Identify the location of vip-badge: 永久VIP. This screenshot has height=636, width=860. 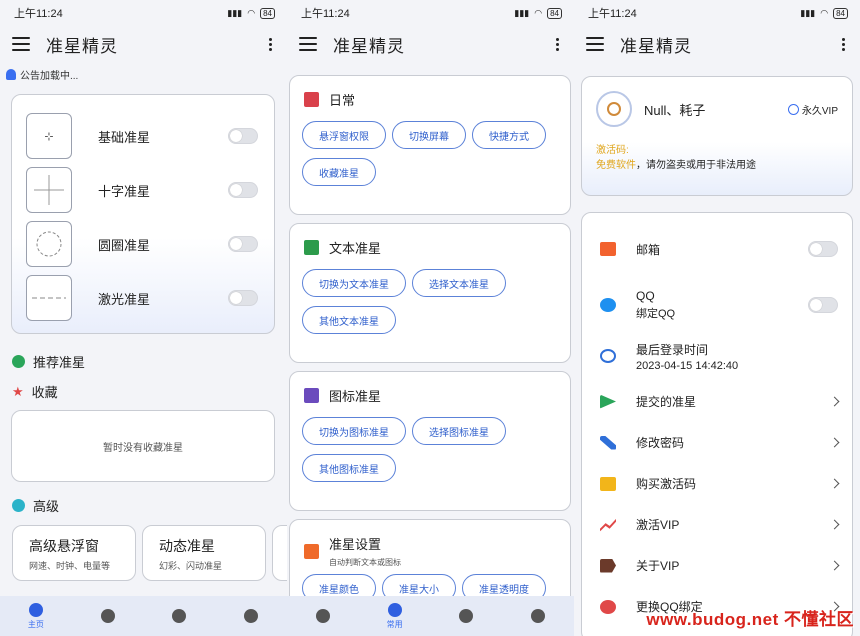
(812, 109).